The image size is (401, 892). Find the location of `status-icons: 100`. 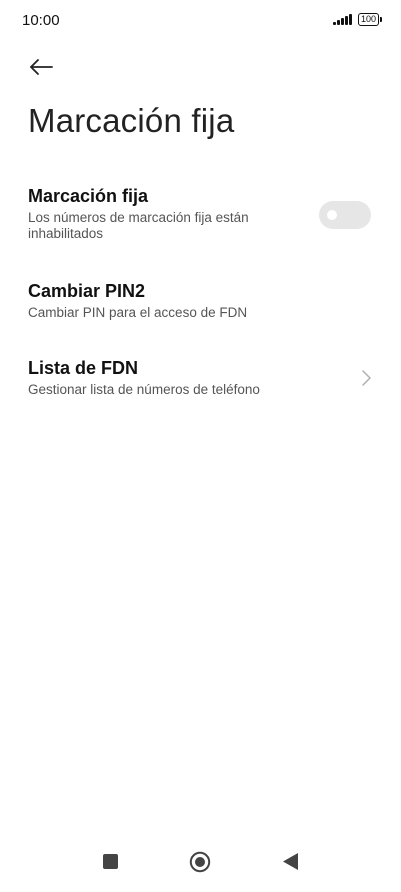

status-icons: 100 is located at coordinates (358, 19).